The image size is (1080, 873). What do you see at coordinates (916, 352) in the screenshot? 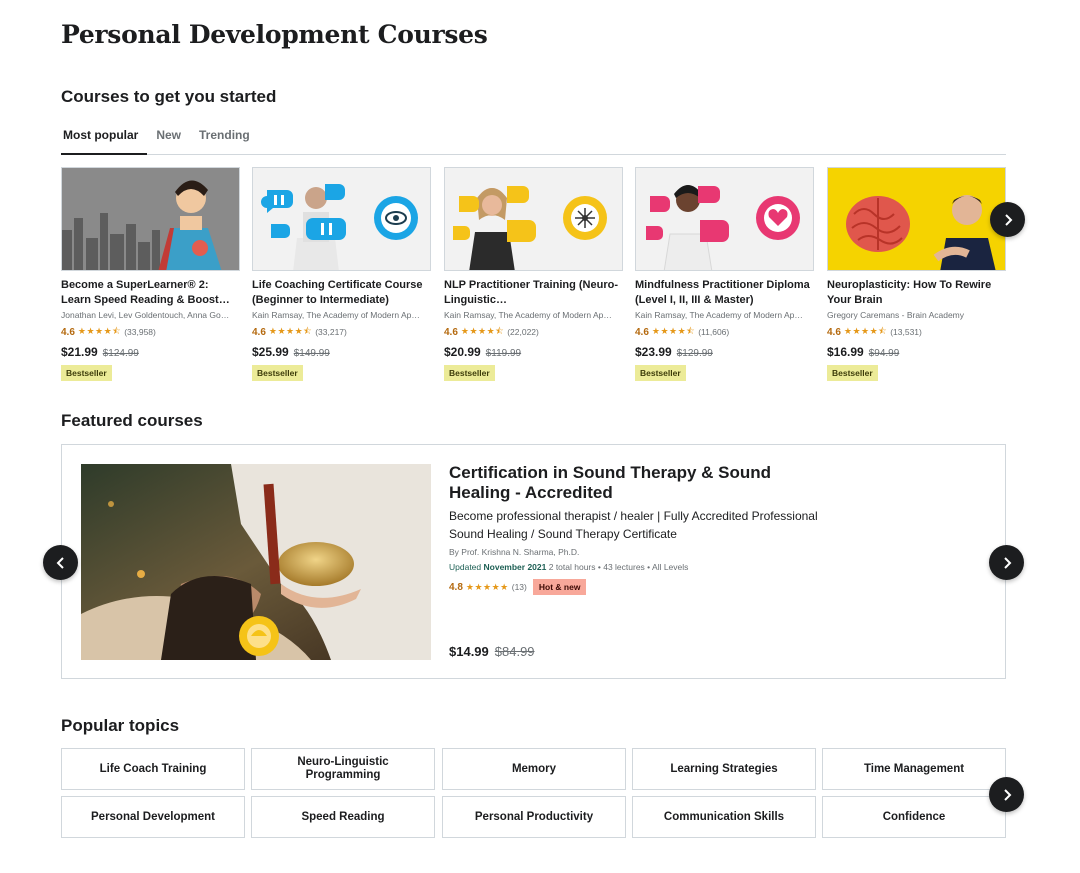
I see `course-price: $16.99 $94.99` at bounding box center [916, 352].